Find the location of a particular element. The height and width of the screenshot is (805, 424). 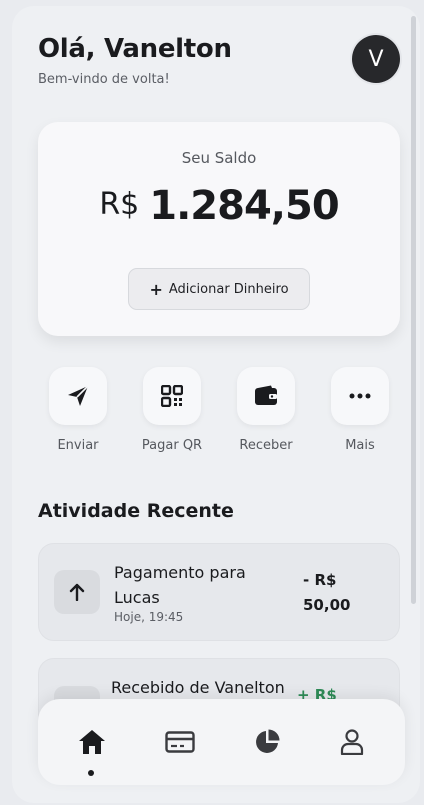

header: Olá, Vanelton Bem-vindo de volta! is located at coordinates (219, 60).